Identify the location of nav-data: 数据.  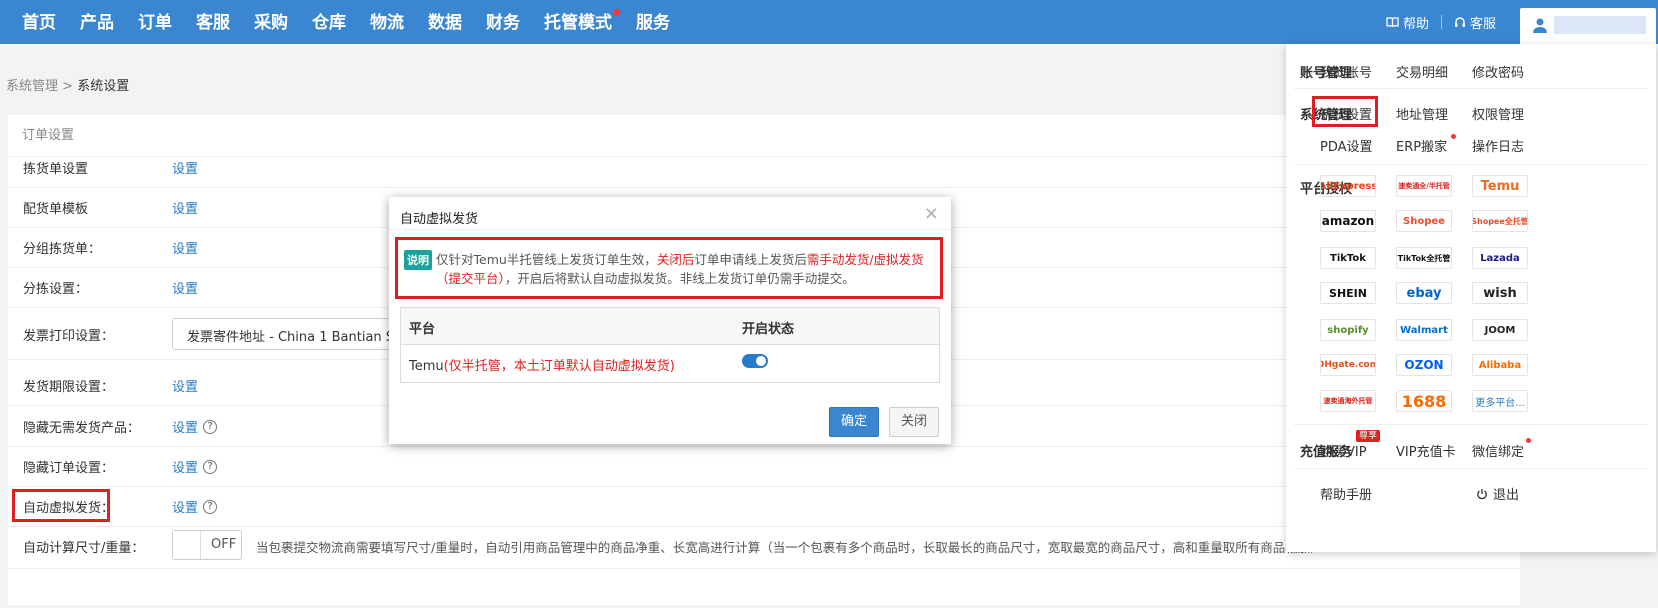
(445, 22).